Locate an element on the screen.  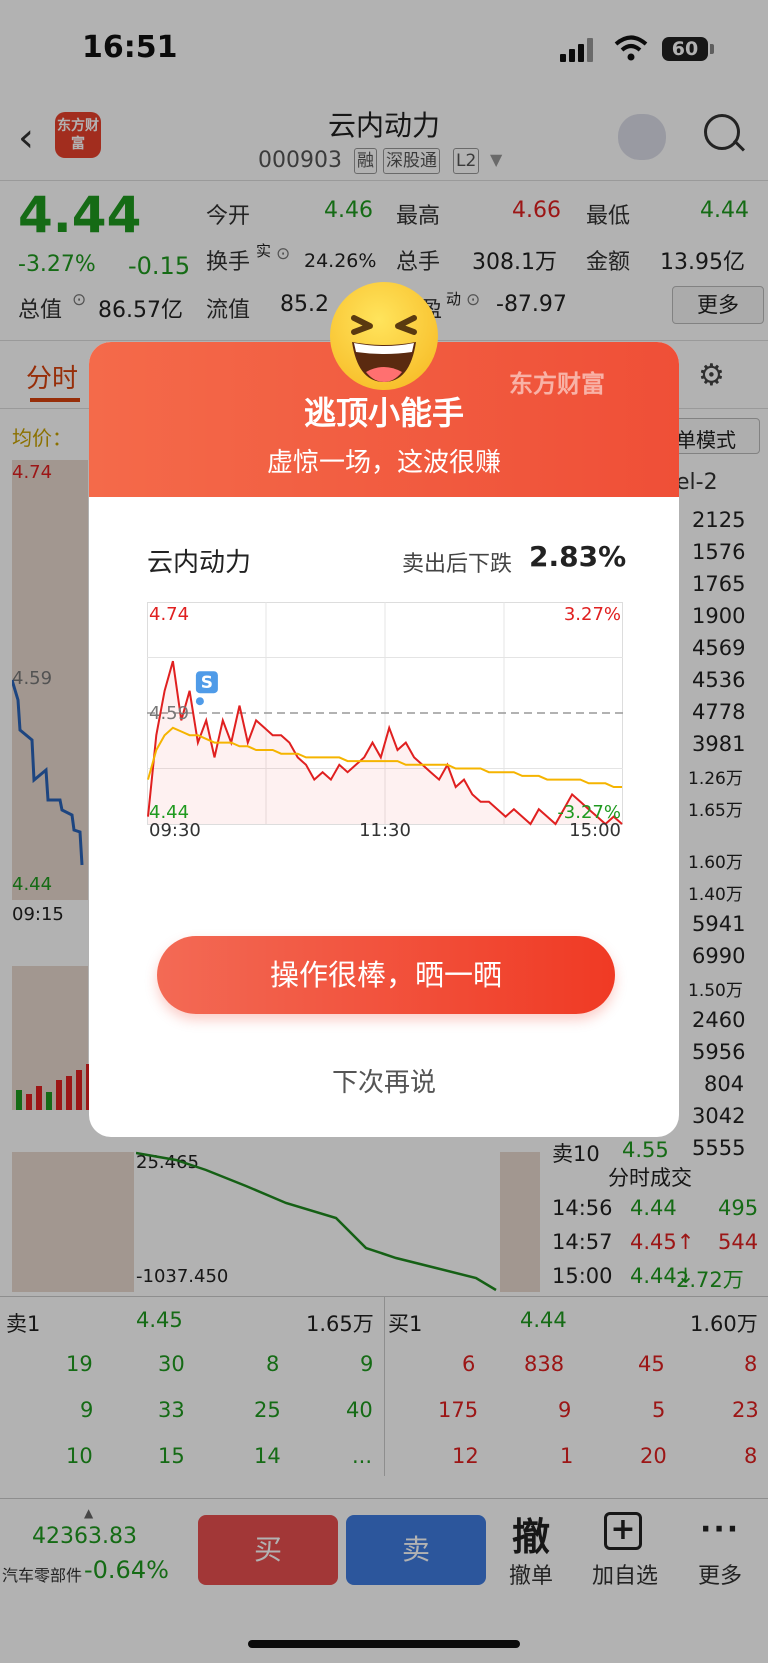
chart-x-label: 15:00 is located at coordinates (595, 829).